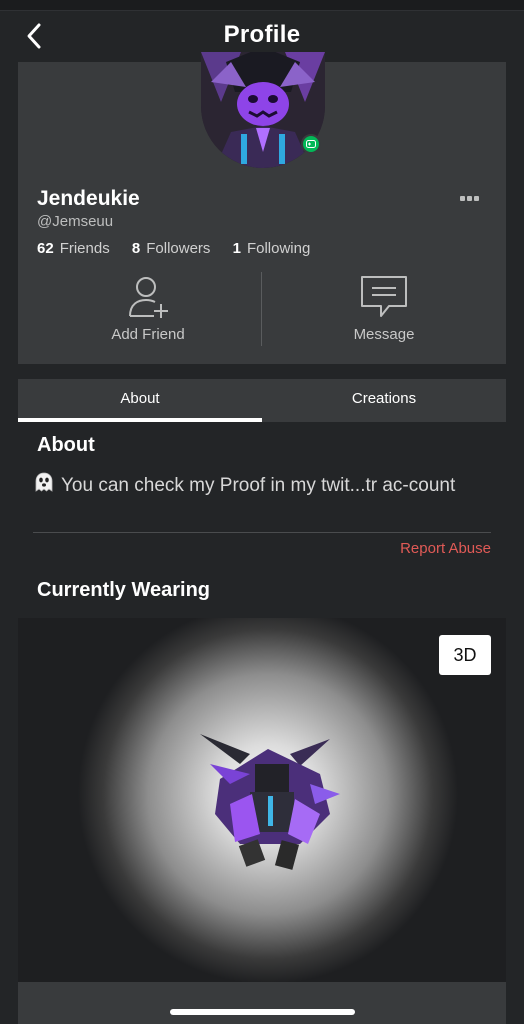  What do you see at coordinates (123, 590) in the screenshot?
I see `currently-wearing-heading: Currently Wearing` at bounding box center [123, 590].